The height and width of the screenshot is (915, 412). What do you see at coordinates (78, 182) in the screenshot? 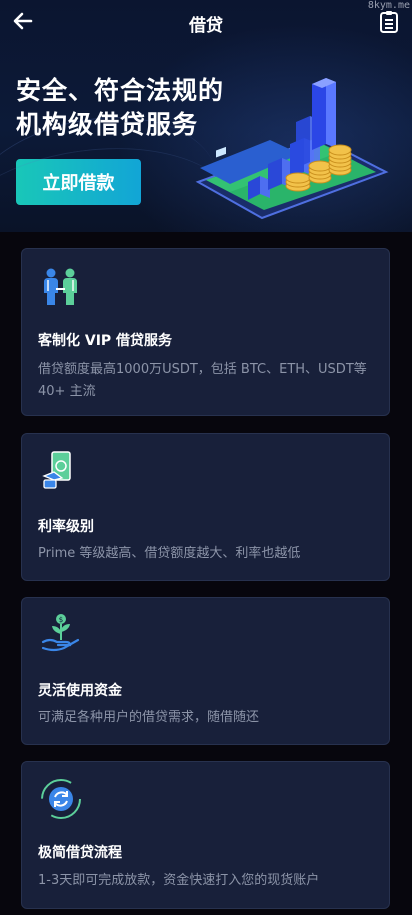
I see `borrow-now-button: 立即借款` at bounding box center [78, 182].